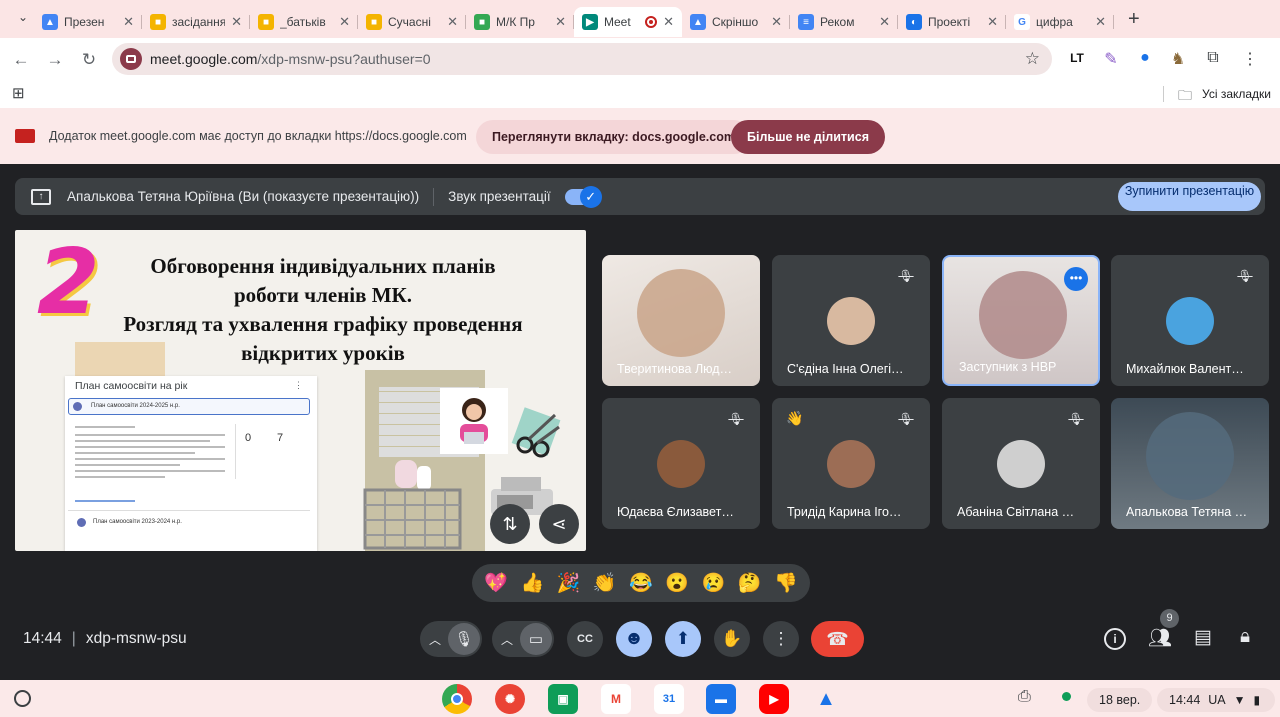 This screenshot has width=1280, height=717. Describe the element at coordinates (18, 93) in the screenshot. I see `apps-grid-icon: ⊞` at that location.